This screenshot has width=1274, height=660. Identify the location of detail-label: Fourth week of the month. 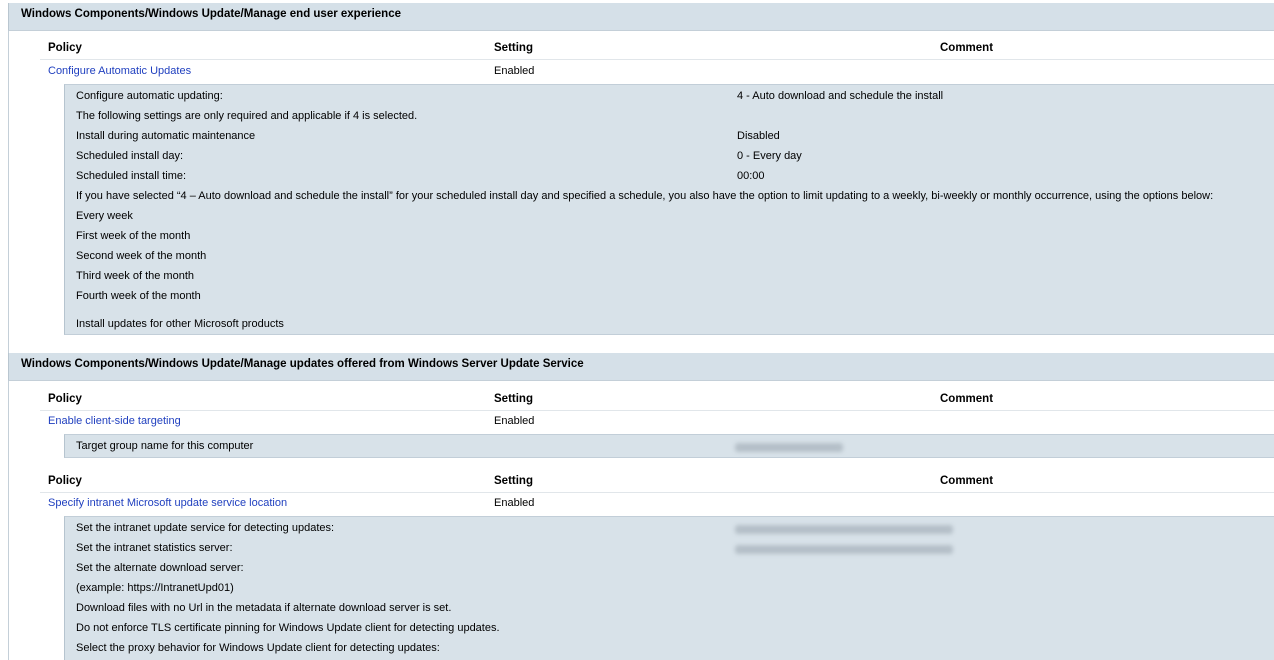
(138, 296).